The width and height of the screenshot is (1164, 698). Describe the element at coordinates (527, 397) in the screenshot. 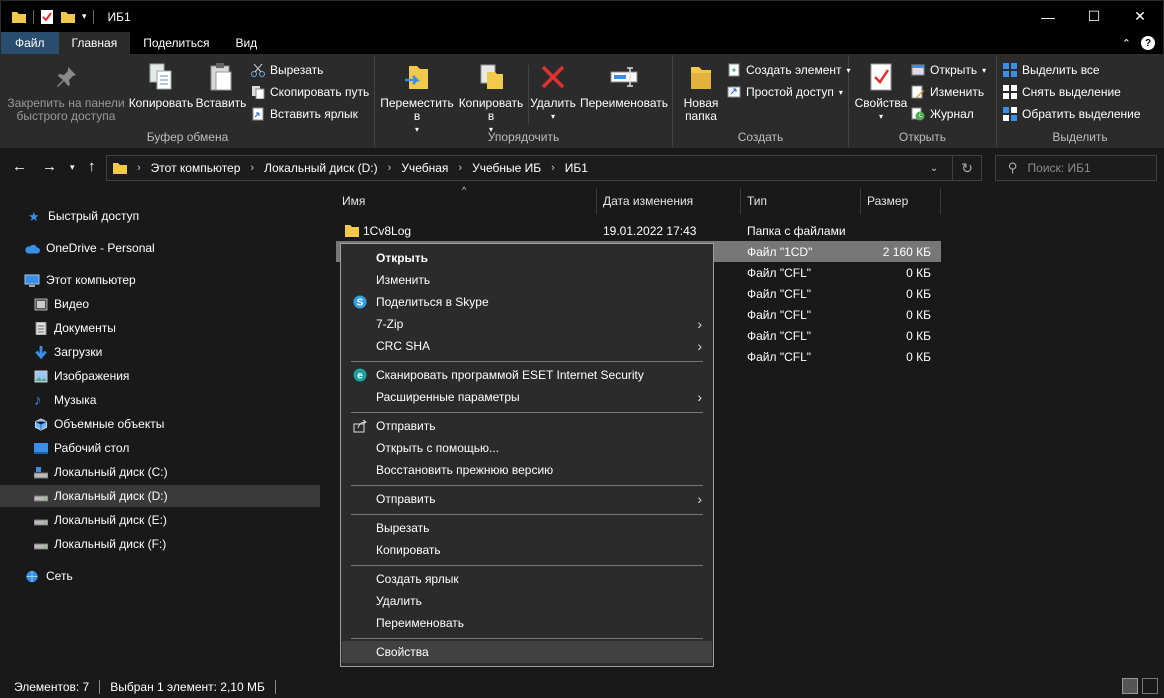

I see `menu-item-advanced: Расширенные параметры ›` at that location.